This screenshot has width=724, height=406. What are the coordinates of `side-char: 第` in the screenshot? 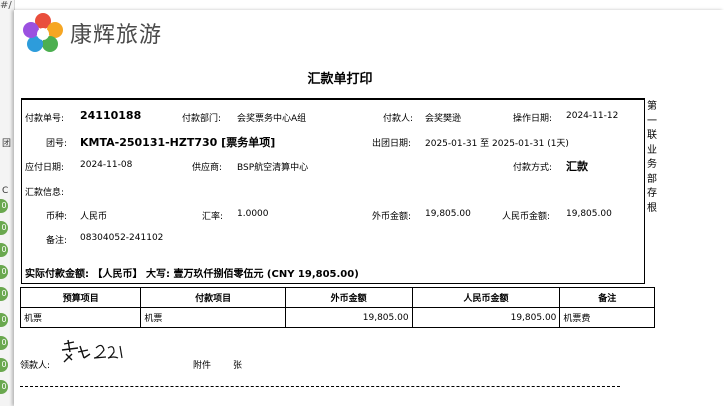 It's located at (652, 106).